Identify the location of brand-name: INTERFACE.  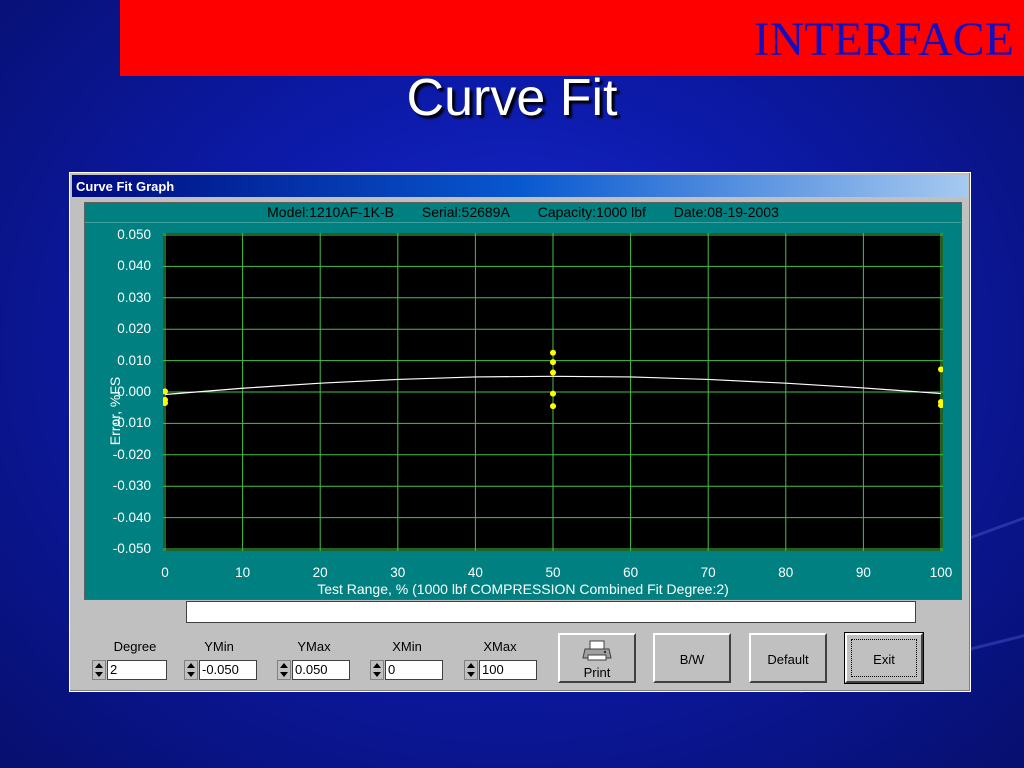
(883, 39).